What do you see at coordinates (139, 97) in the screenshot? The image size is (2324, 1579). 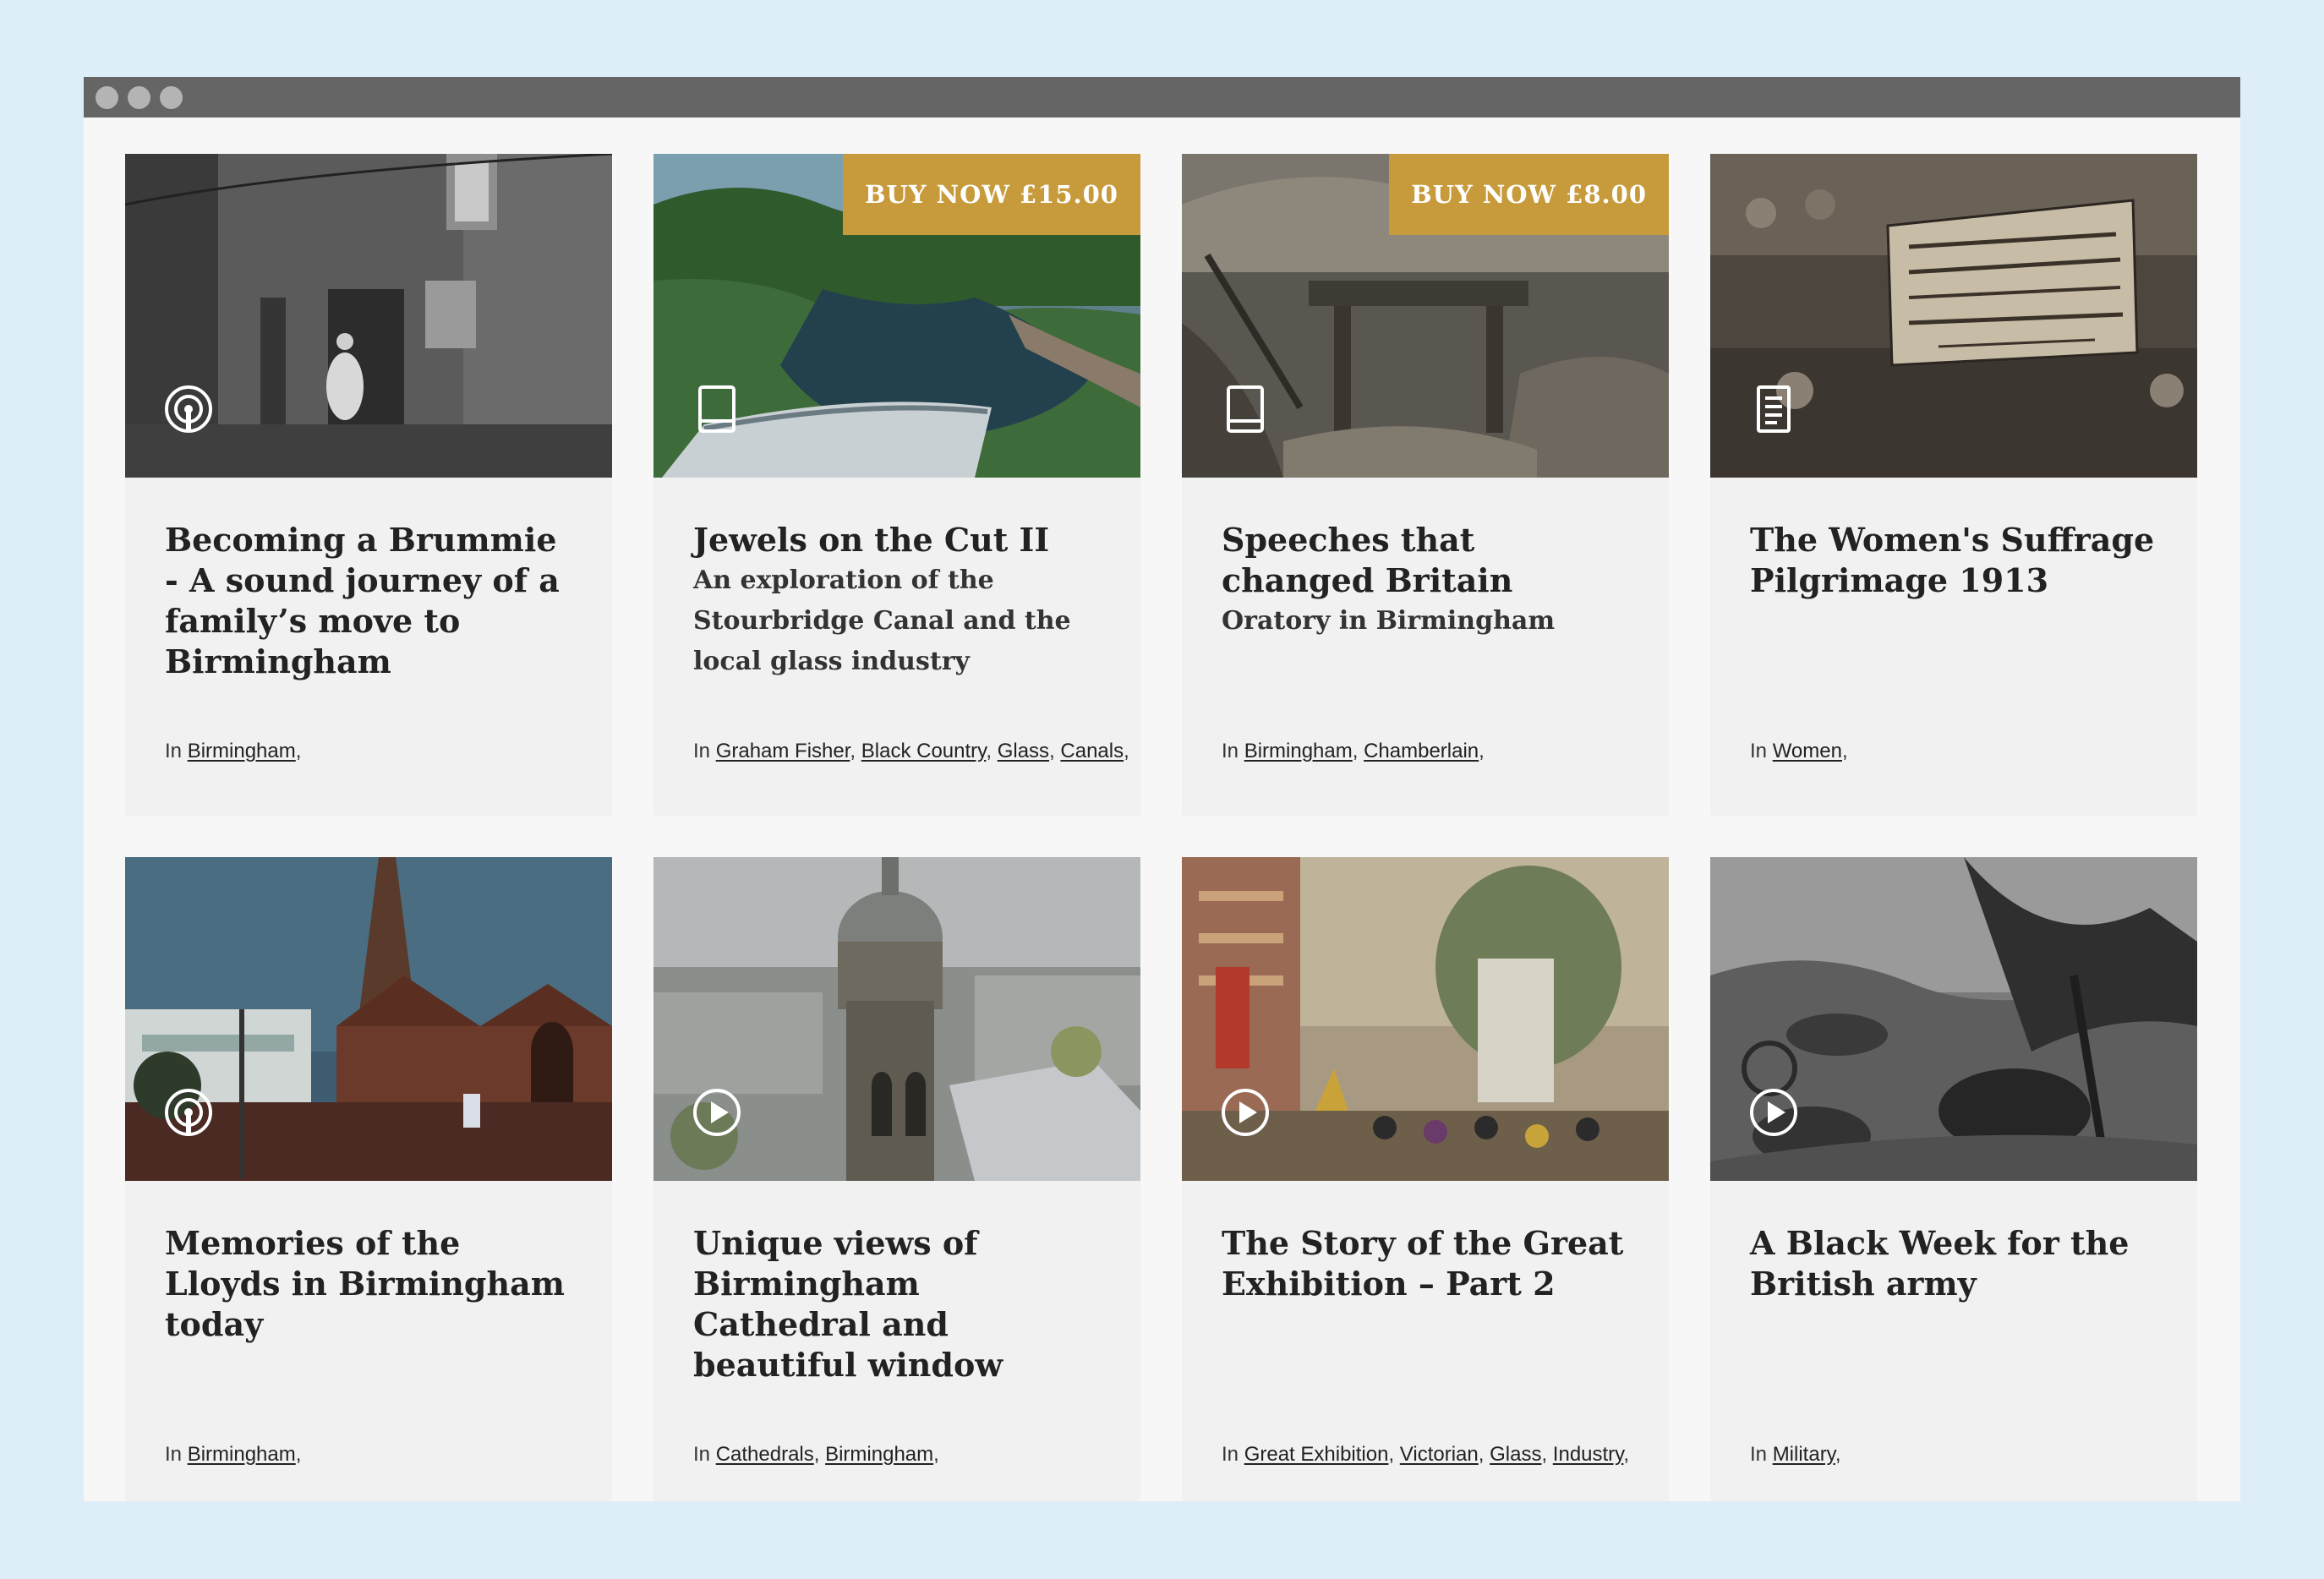 I see `window-minimize-button` at bounding box center [139, 97].